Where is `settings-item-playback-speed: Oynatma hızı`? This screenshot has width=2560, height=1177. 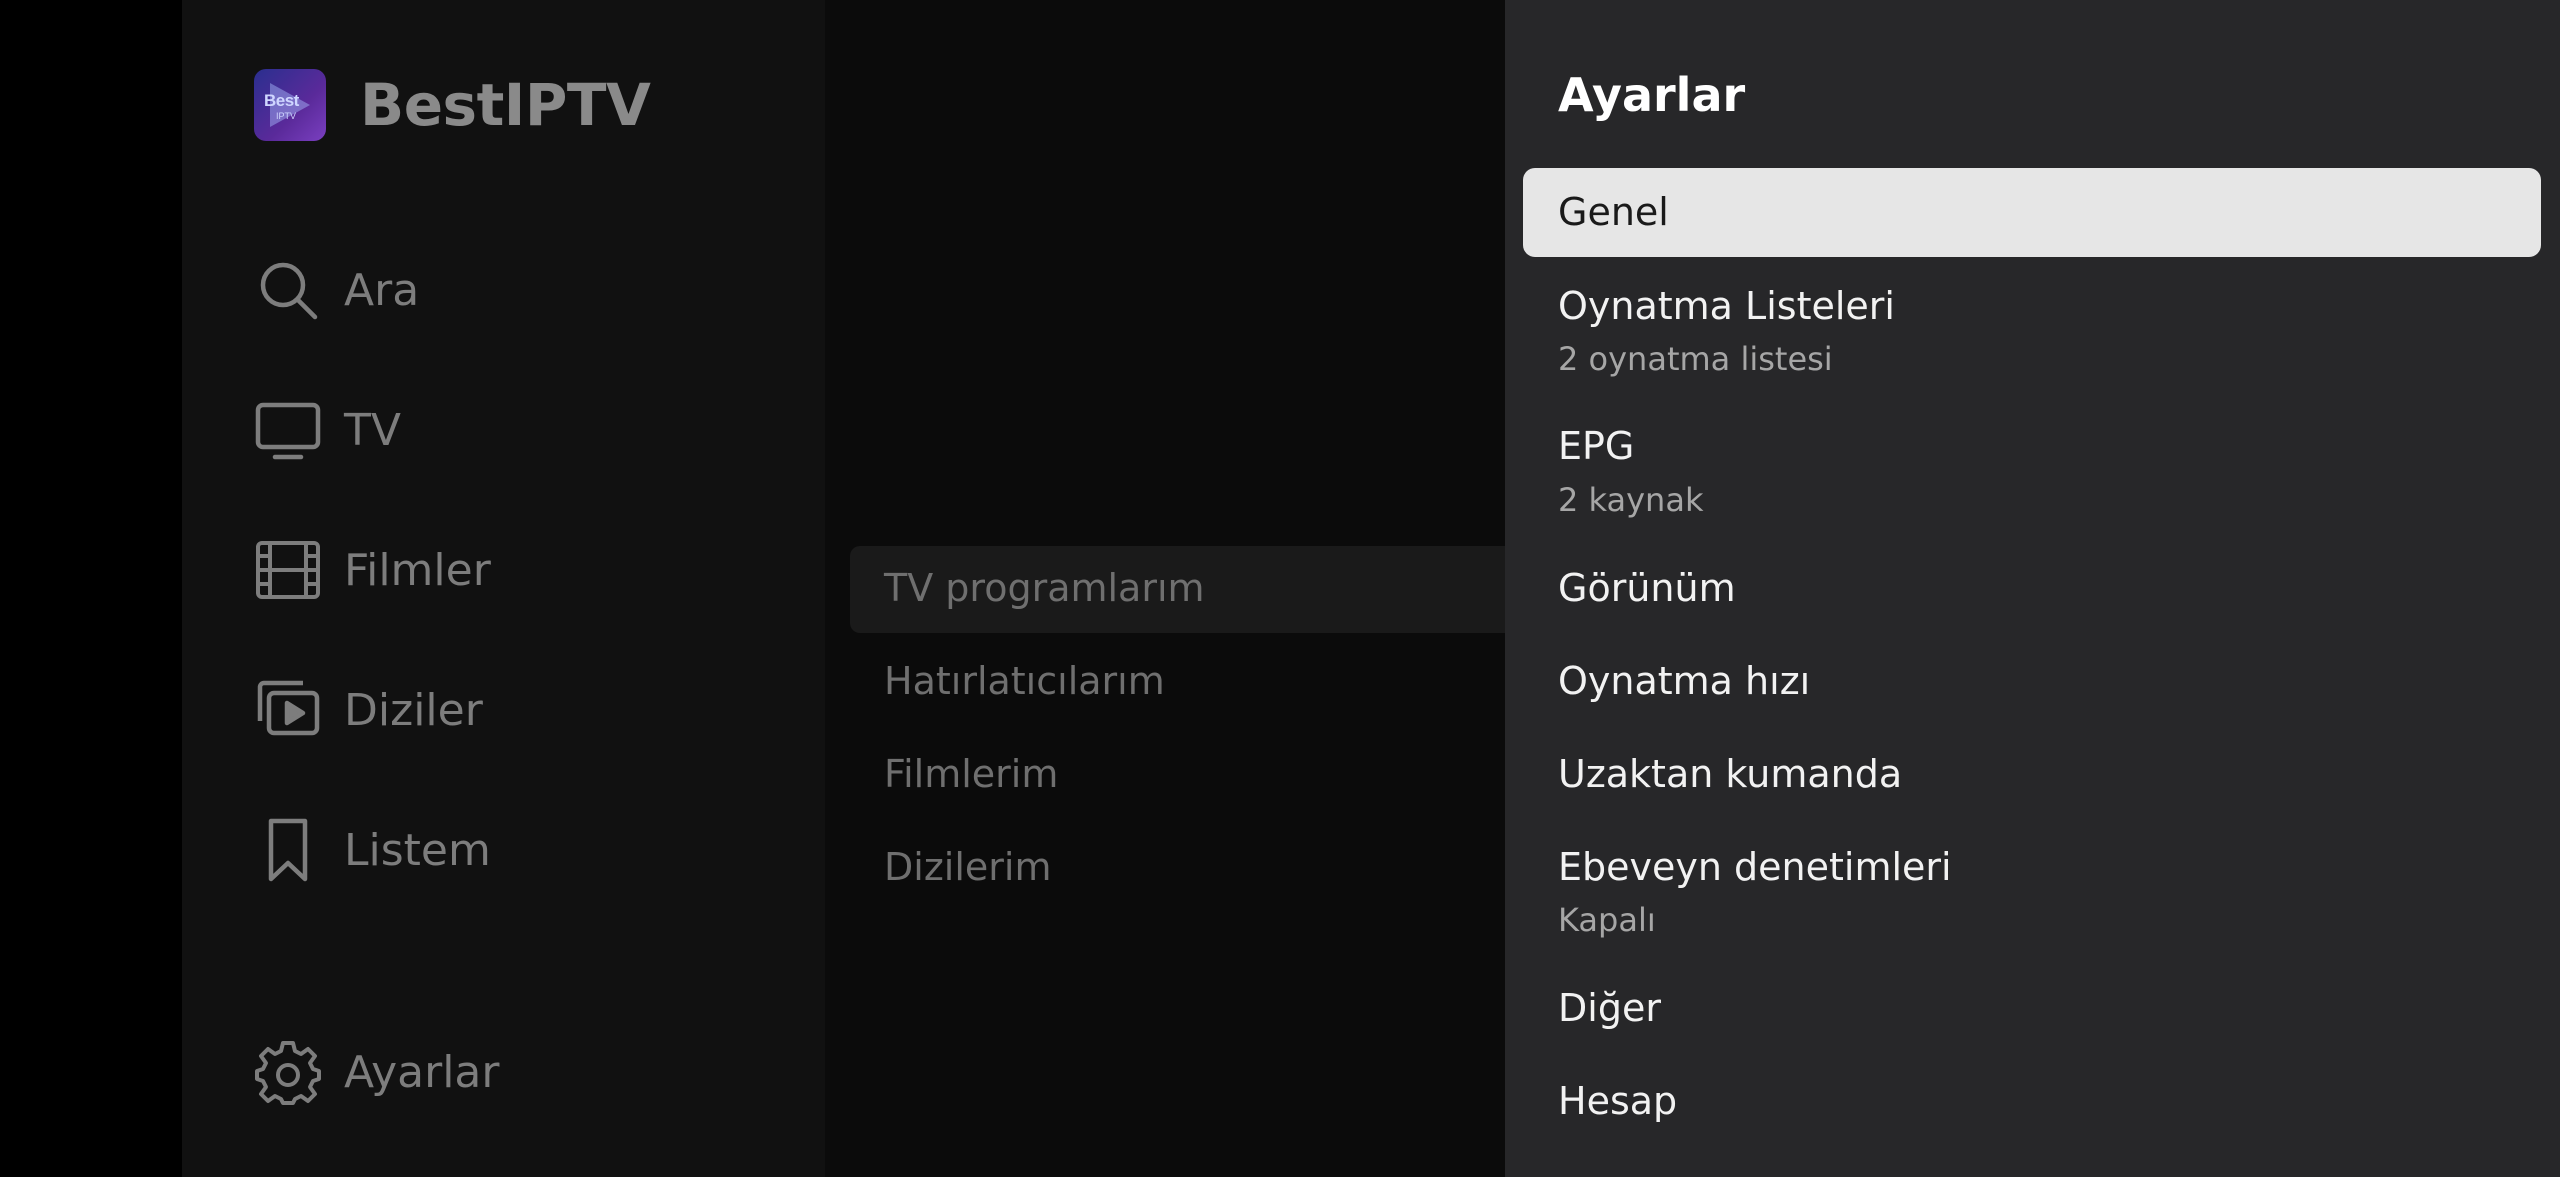 settings-item-playback-speed: Oynatma hızı is located at coordinates (1684, 681).